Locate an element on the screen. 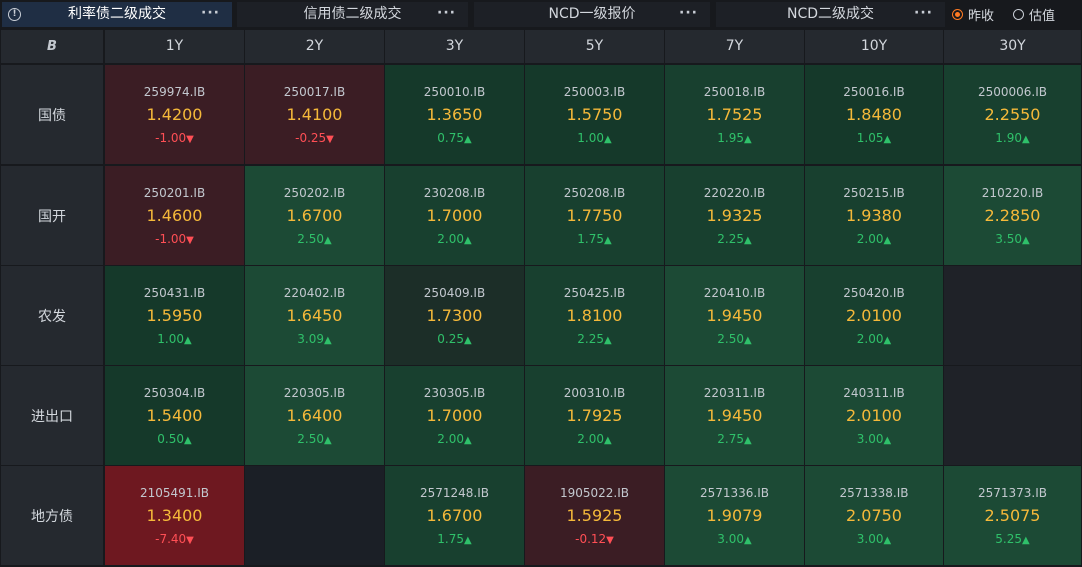  bond-code: 230208.IB is located at coordinates (454, 193).